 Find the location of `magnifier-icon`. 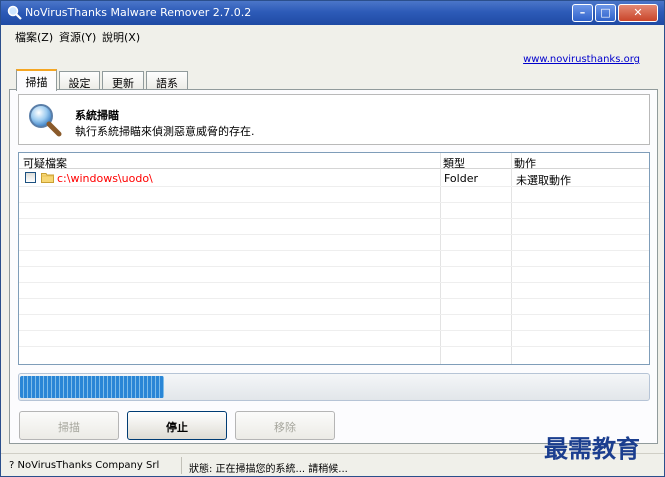

magnifier-icon is located at coordinates (45, 120).